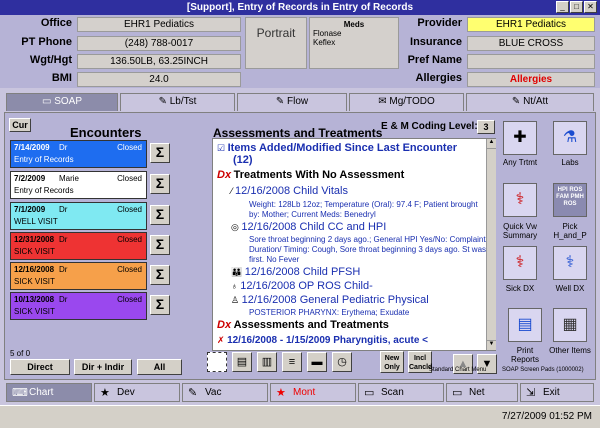 The width and height of the screenshot is (600, 428). I want to click on scroll-up-icon: ▲, so click(491, 144).